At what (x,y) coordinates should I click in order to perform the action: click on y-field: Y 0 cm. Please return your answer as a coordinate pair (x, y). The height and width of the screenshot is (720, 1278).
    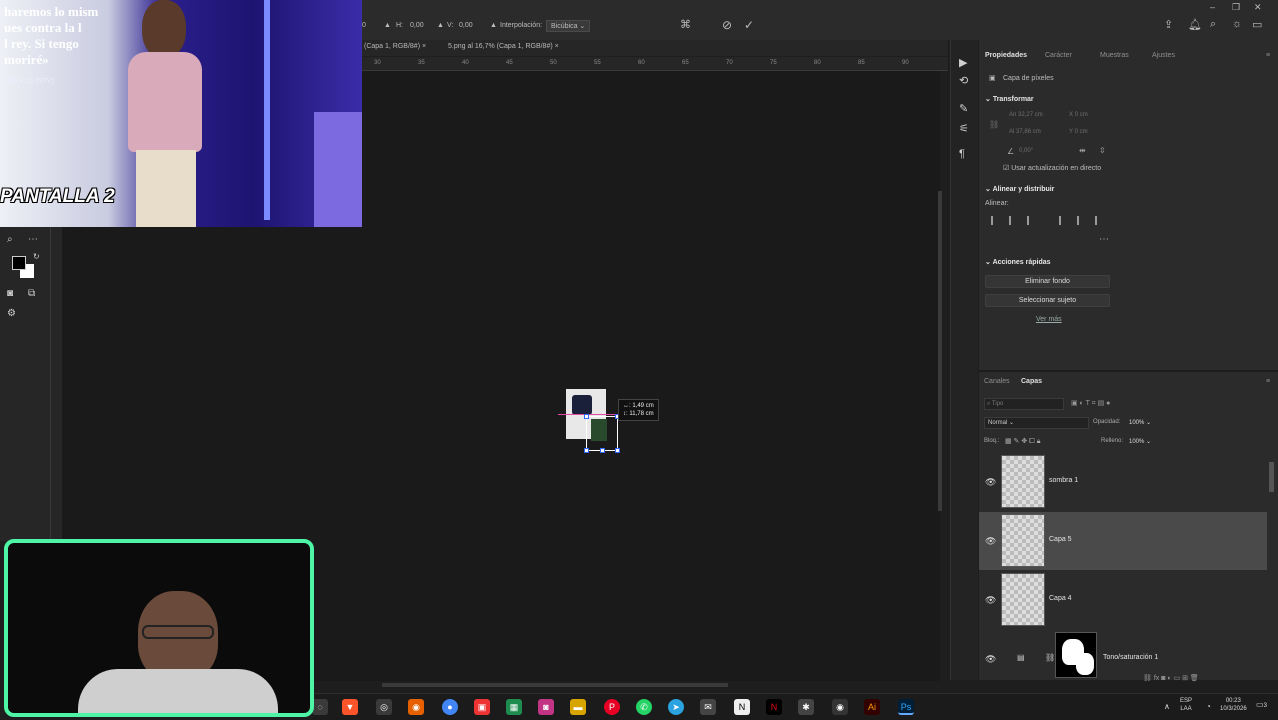
    Looking at the image, I should click on (1078, 132).